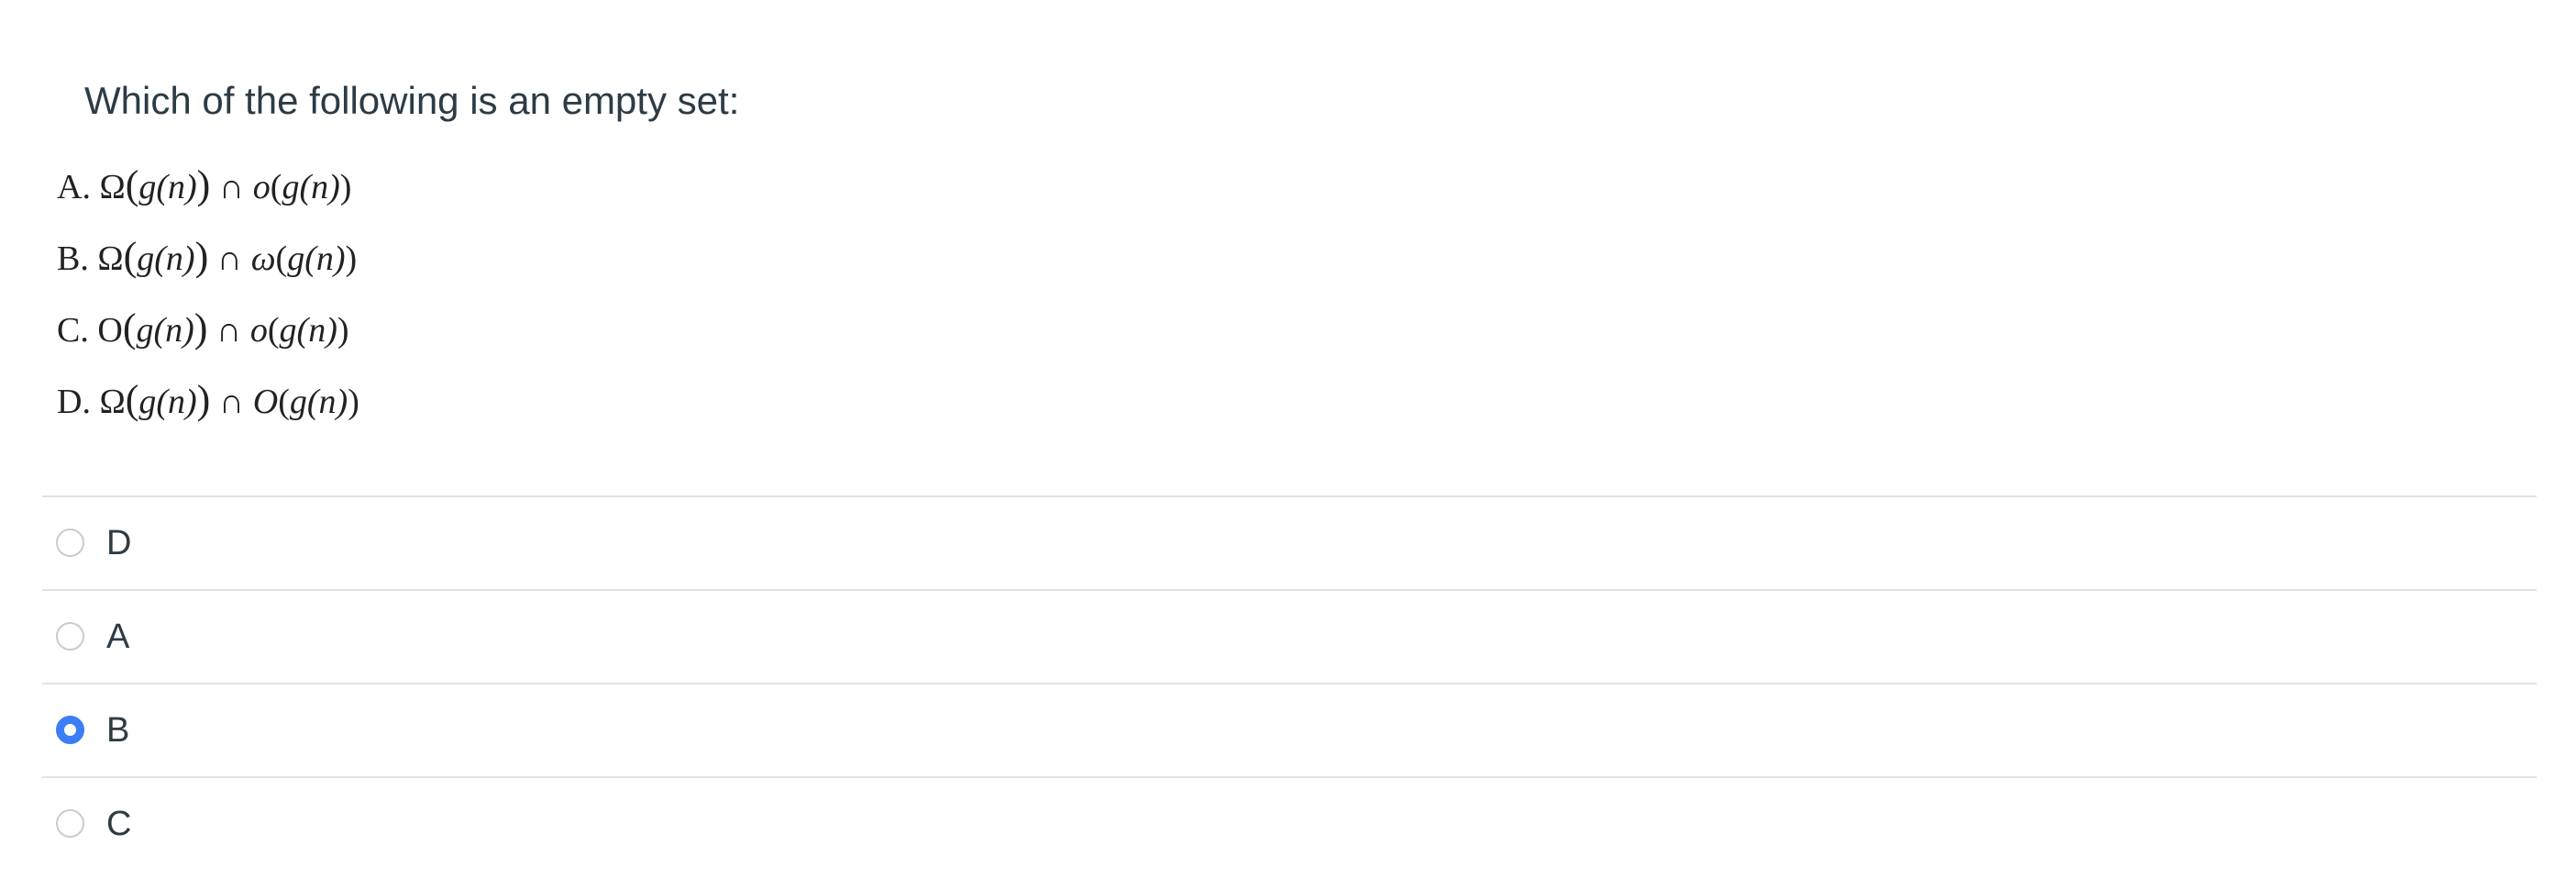 Image resolution: width=2576 pixels, height=879 pixels. Describe the element at coordinates (412, 100) in the screenshot. I see `question-text: Which of the following is an empty set:` at that location.